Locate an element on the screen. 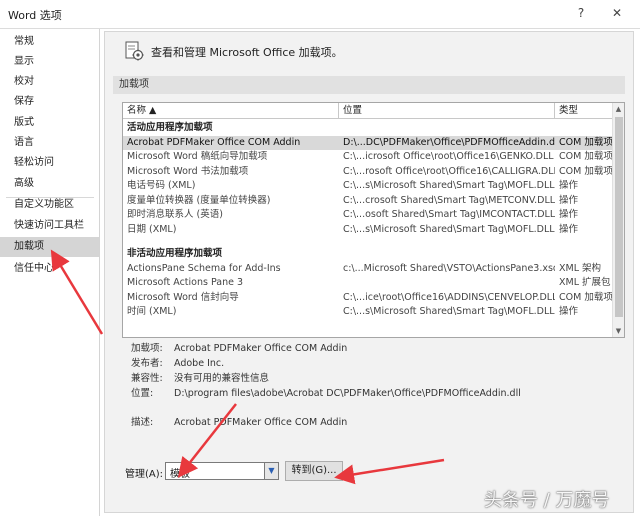 This screenshot has width=640, height=516. page-title: 查看和管理 Microsoft Office 加载项。 is located at coordinates (247, 52).